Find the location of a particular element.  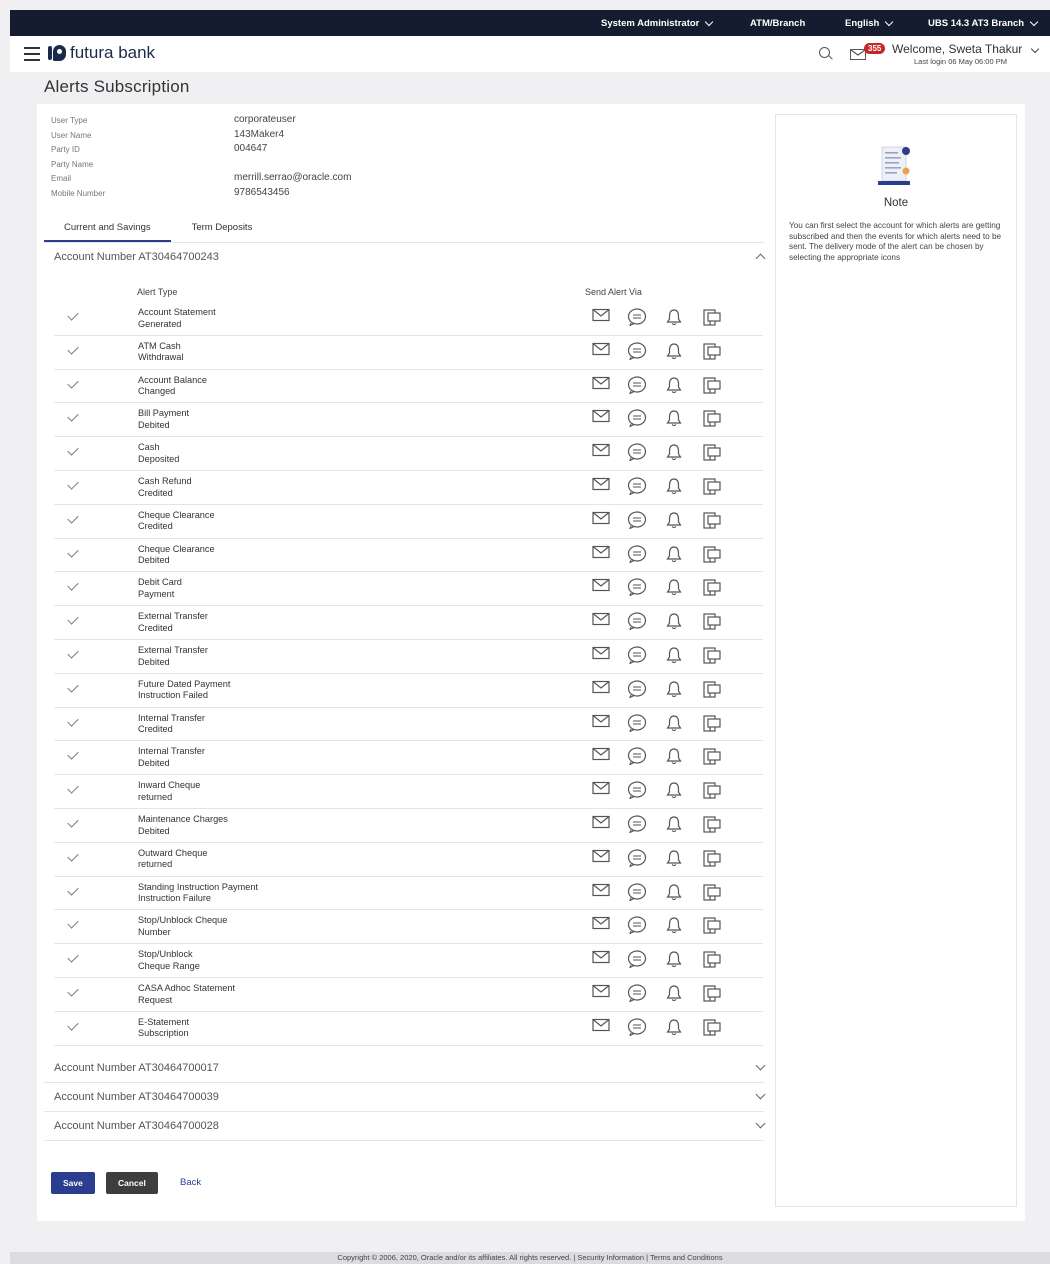

alert-row: Cheque Clearance Credited is located at coordinates (408, 522).